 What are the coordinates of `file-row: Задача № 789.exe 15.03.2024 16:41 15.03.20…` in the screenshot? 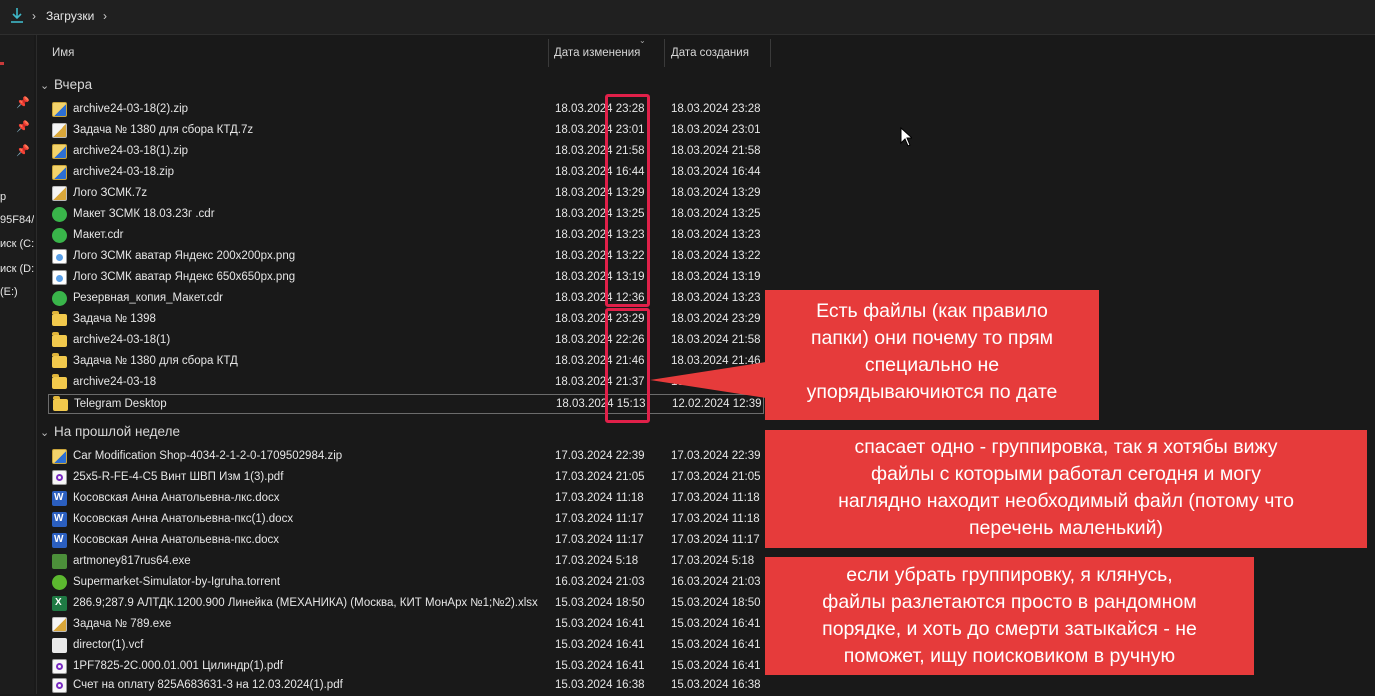 It's located at (406, 625).